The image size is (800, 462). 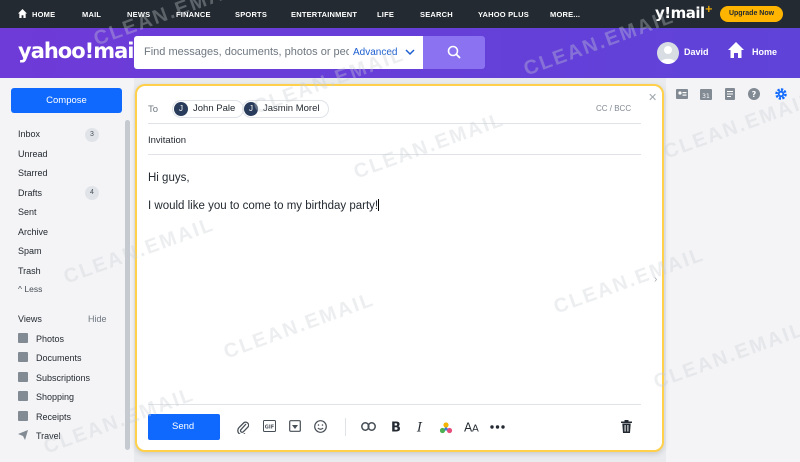 I want to click on sidebar-item-documents: Documents, so click(x=50, y=357).